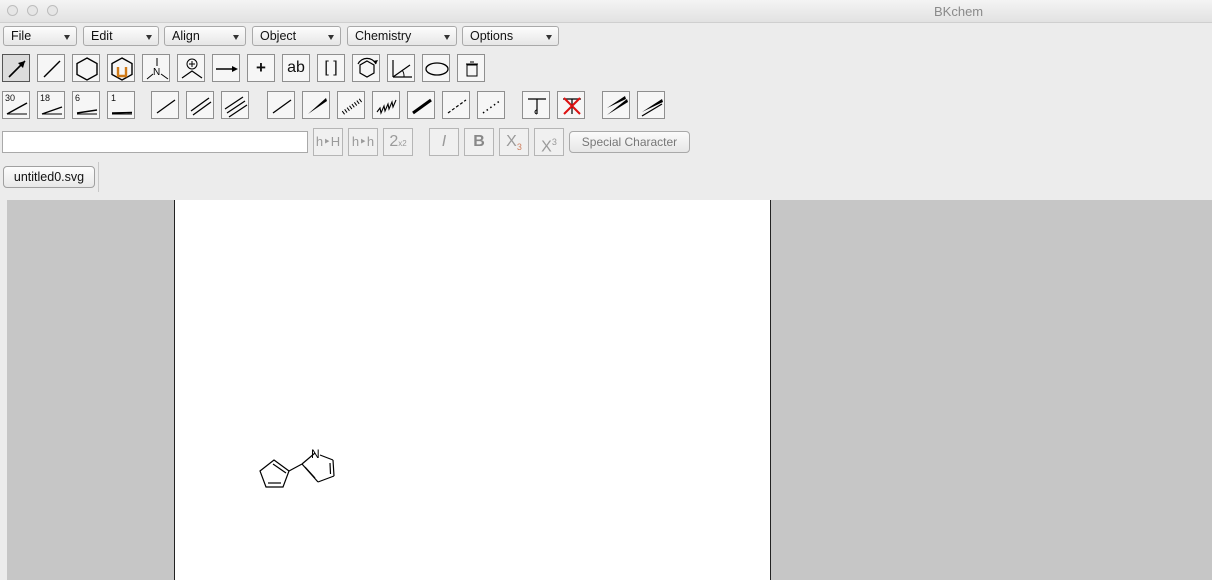  What do you see at coordinates (514, 142) in the screenshot?
I see `subscript-button: X3` at bounding box center [514, 142].